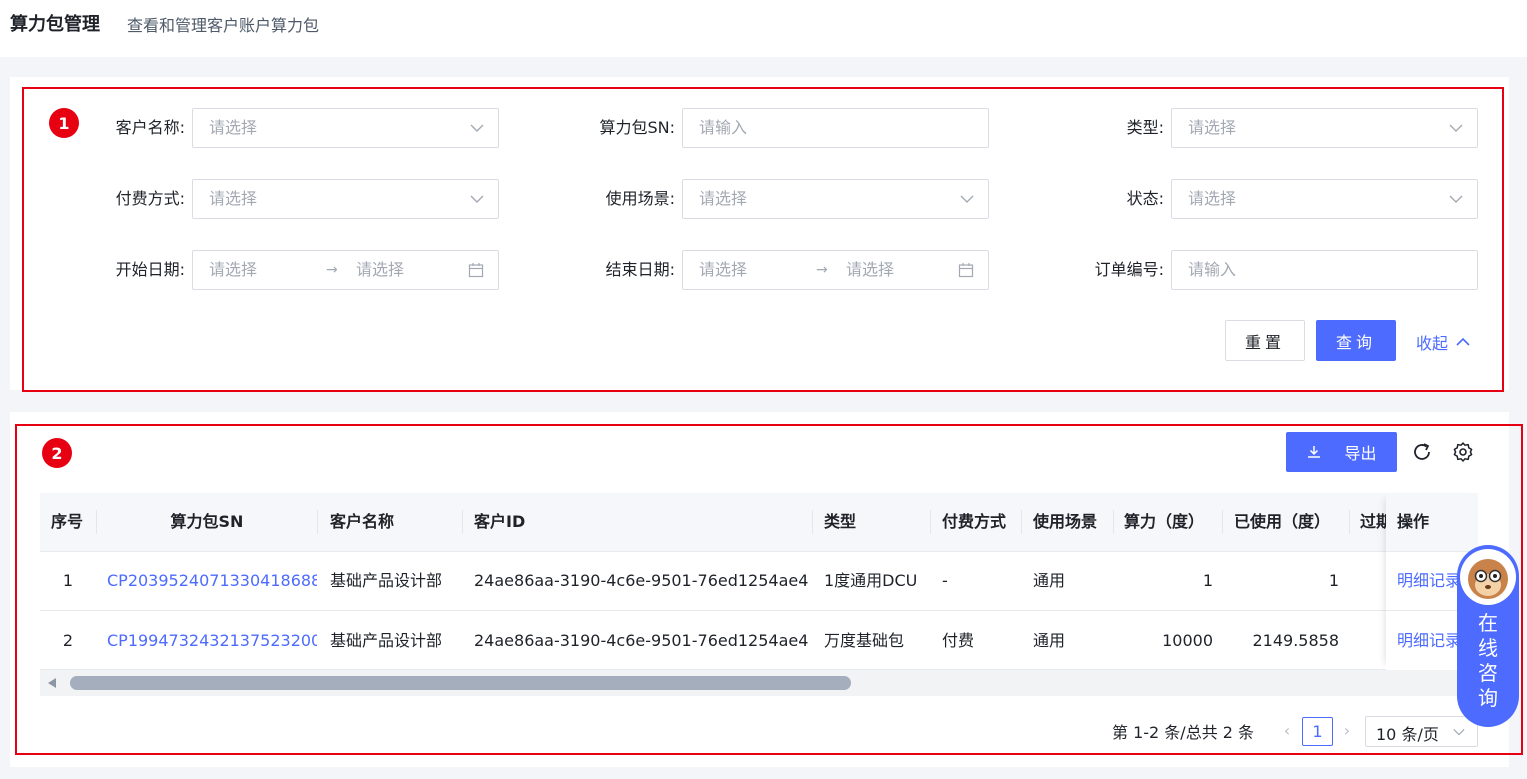  Describe the element at coordinates (1341, 452) in the screenshot. I see `export-button: 导出` at that location.